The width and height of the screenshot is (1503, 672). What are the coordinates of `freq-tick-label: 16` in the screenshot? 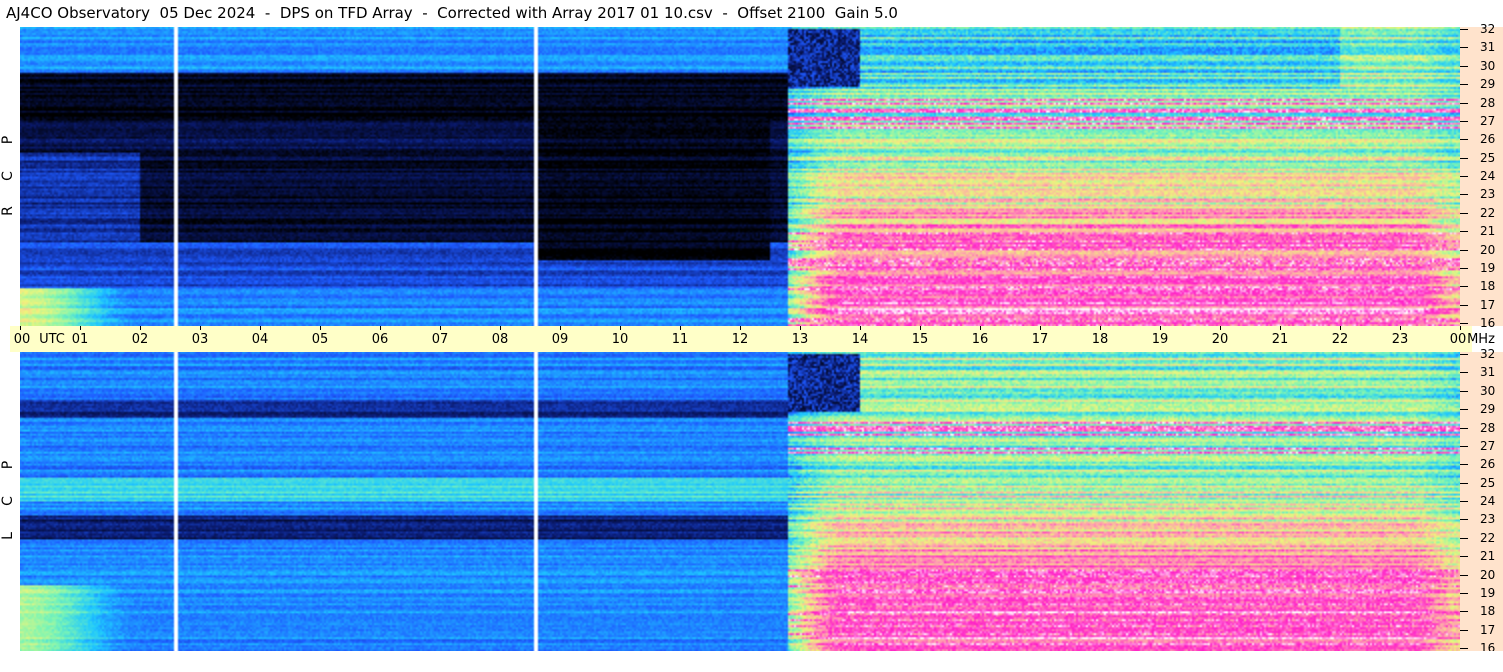 It's located at (1488, 323).